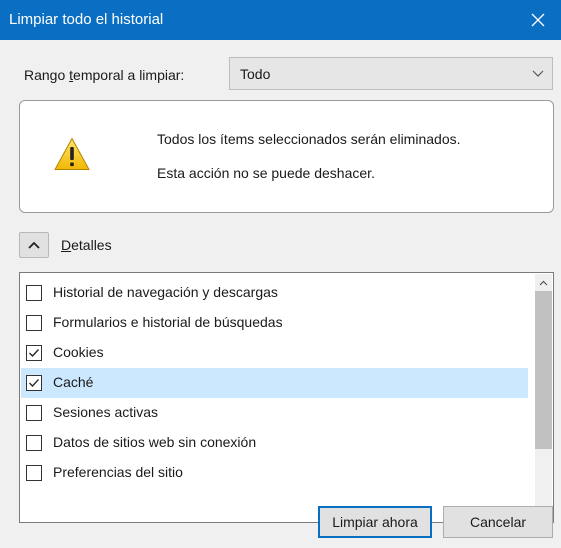 Image resolution: width=561 pixels, height=548 pixels. I want to click on cancel-button: Cancelar, so click(498, 522).